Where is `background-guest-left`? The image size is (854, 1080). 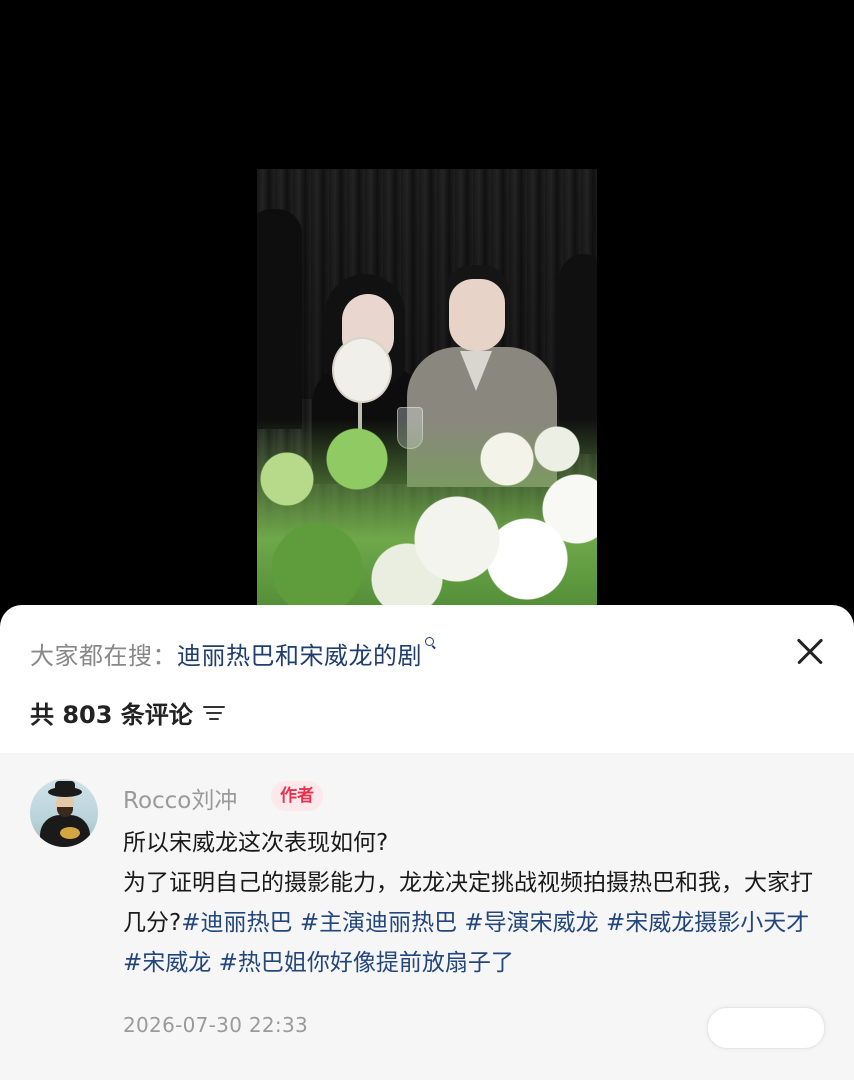 background-guest-left is located at coordinates (279, 319).